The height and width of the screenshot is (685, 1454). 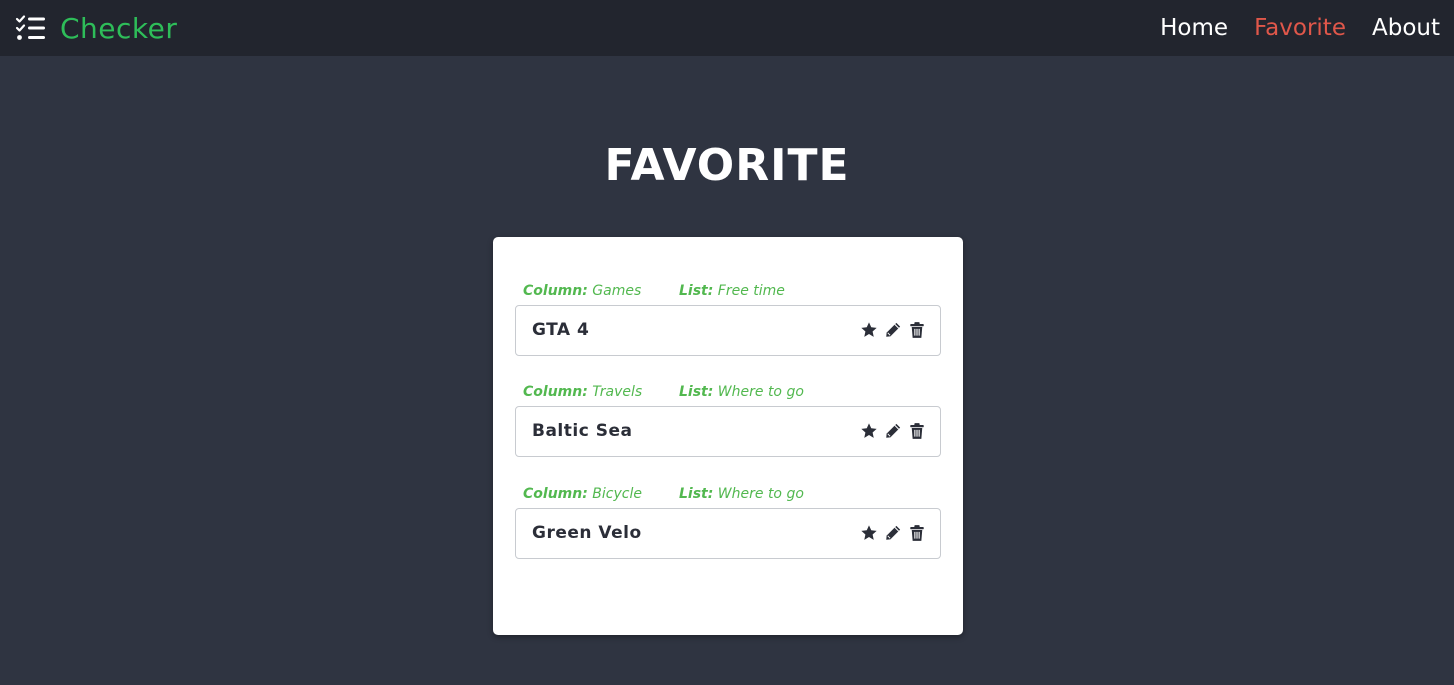 I want to click on brand-name: Checker, so click(x=119, y=28).